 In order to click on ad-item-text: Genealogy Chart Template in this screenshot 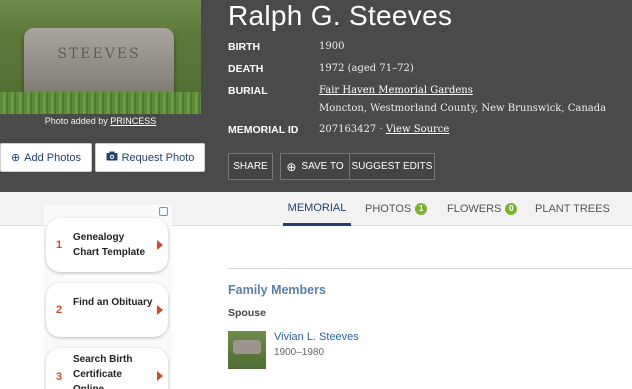, I will do `click(109, 245)`.